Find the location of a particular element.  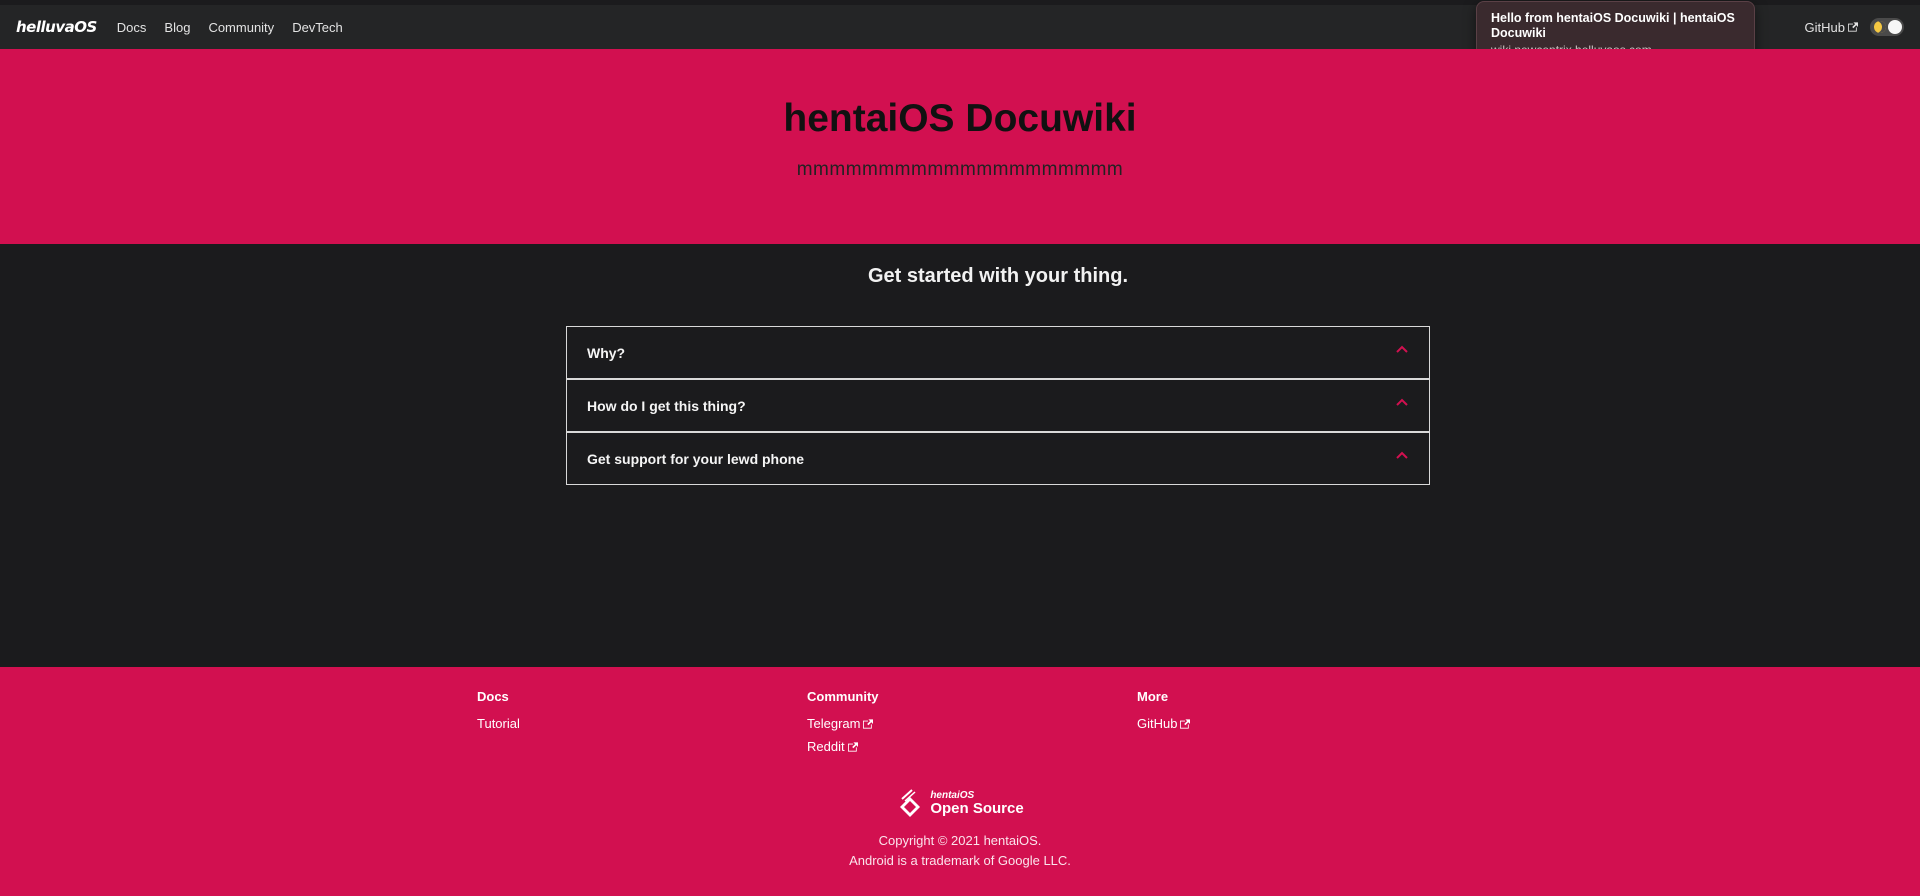

footer-link-label: GitHub is located at coordinates (1157, 723).